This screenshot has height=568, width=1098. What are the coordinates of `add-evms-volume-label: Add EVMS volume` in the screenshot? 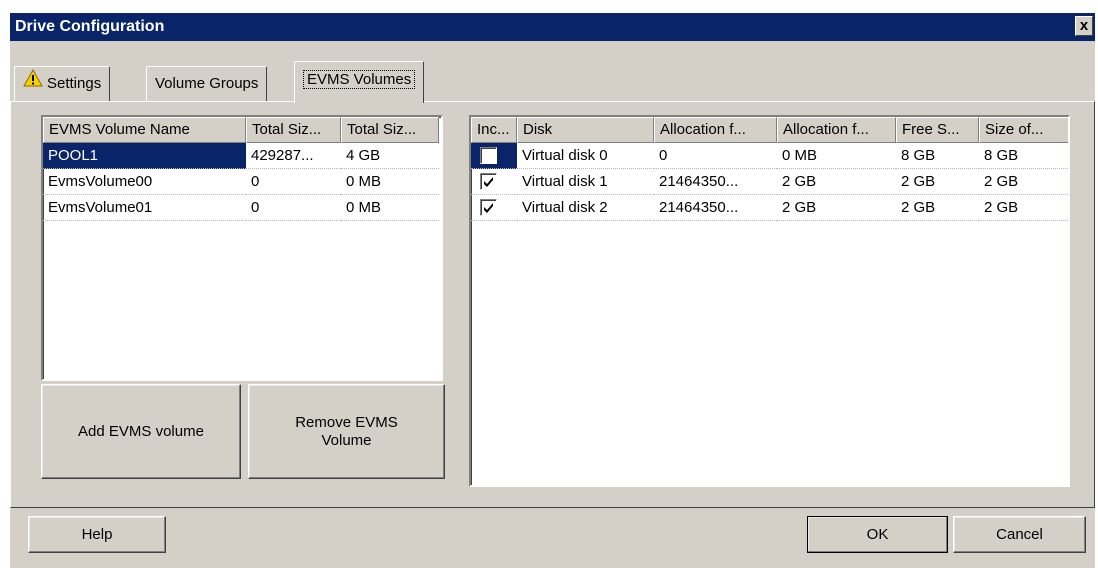 It's located at (141, 431).